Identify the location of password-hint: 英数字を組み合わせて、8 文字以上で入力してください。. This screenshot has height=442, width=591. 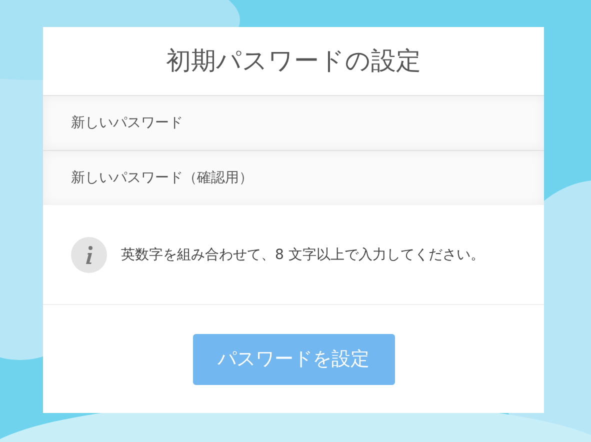
(303, 255).